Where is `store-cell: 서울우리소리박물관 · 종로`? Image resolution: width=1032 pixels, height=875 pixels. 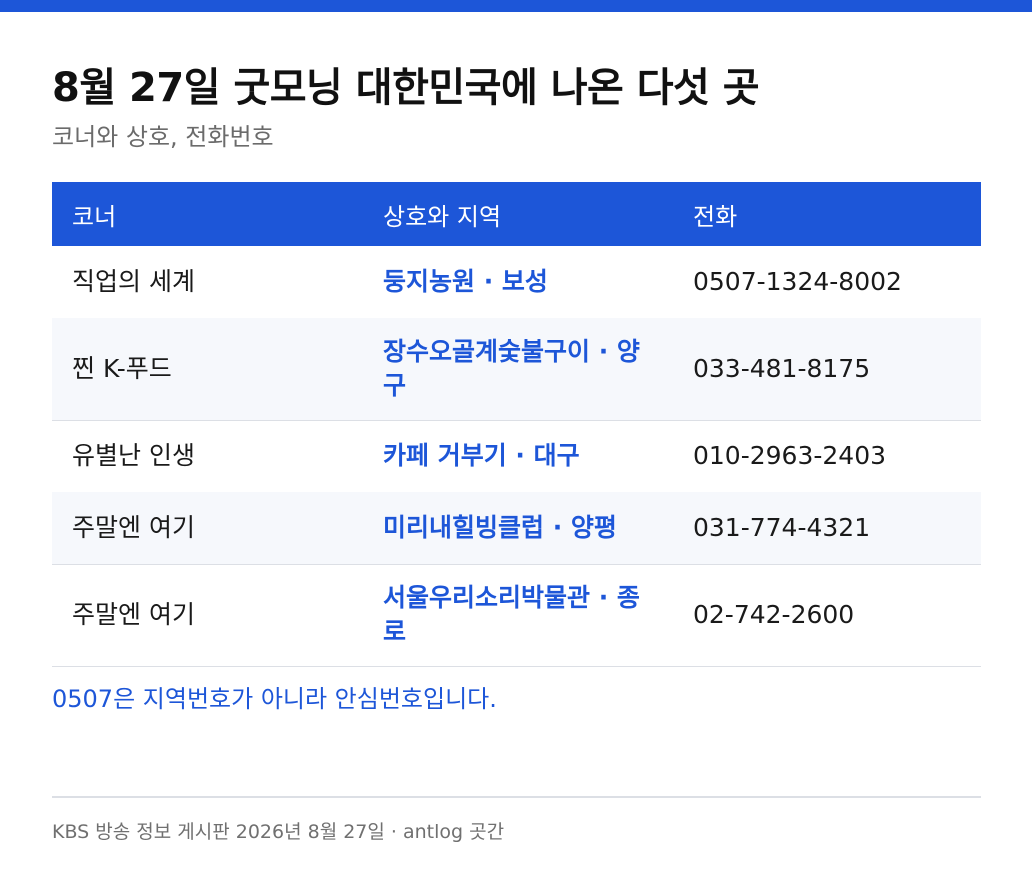
store-cell: 서울우리소리박물관 · 종로 is located at coordinates (518, 615).